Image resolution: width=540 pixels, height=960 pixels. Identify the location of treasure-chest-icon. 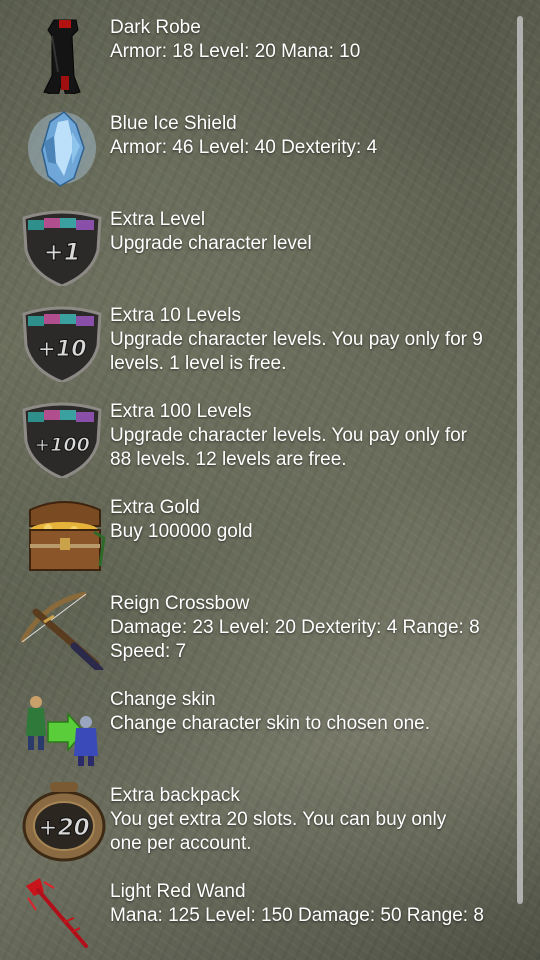
(67, 536).